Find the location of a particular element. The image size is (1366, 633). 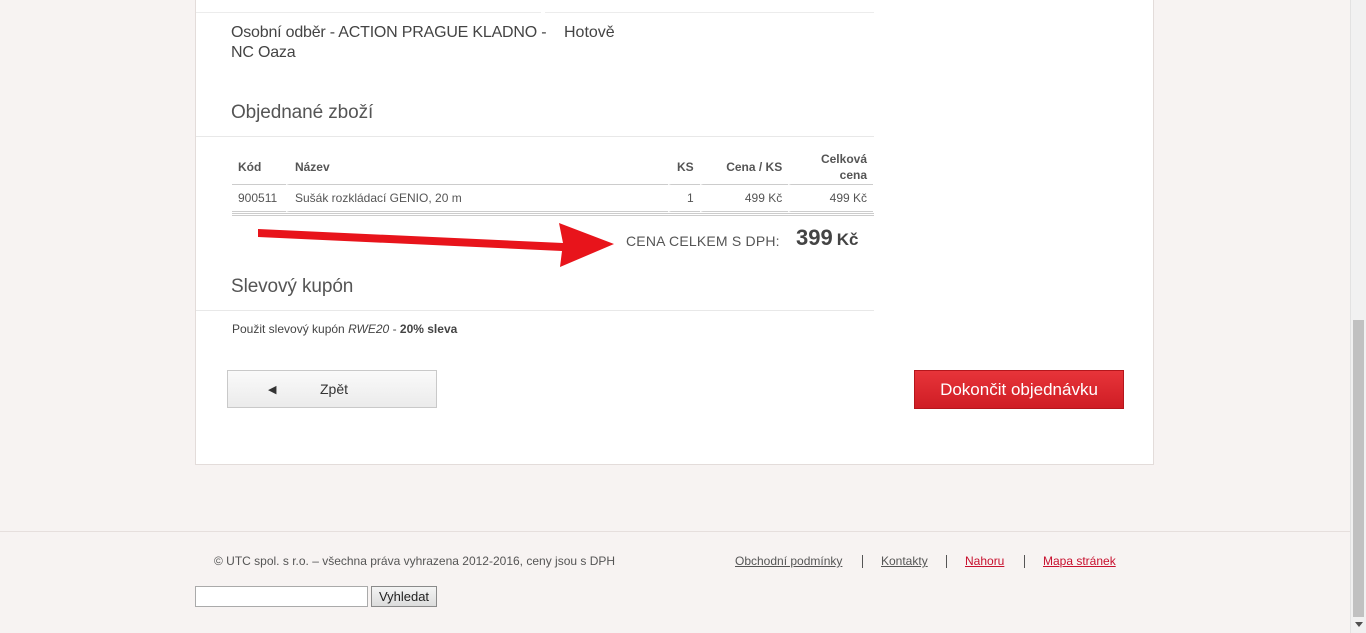

coupon-dash: - is located at coordinates (394, 329).